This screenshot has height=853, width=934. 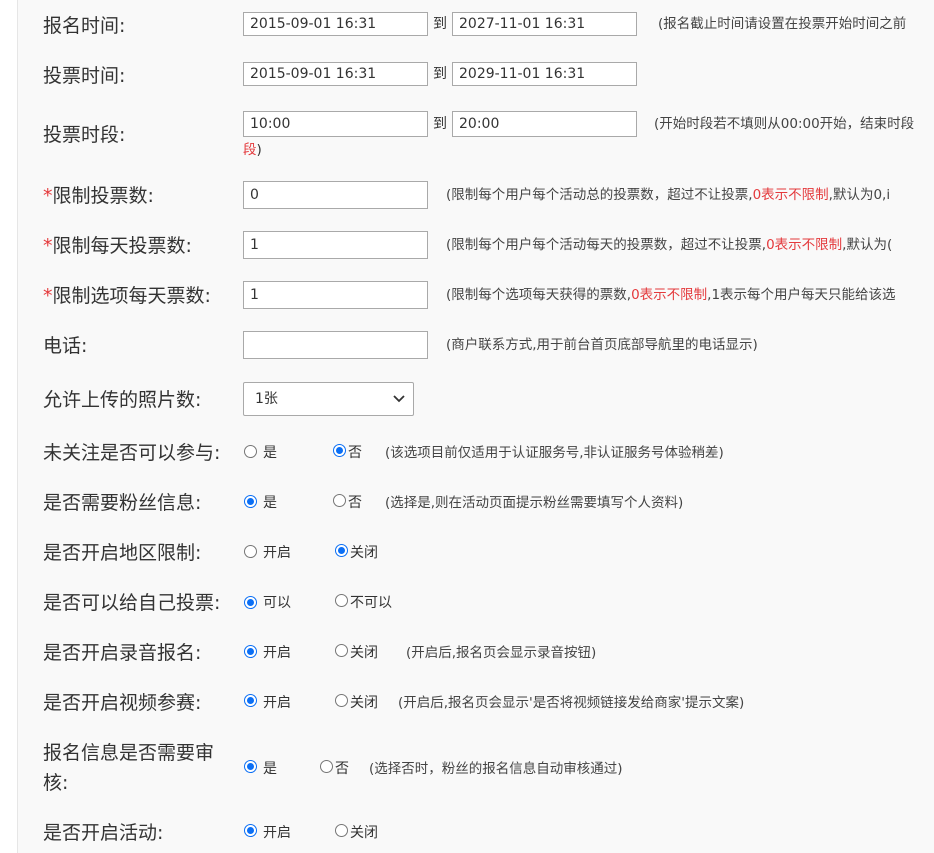 I want to click on audit-radio-no, so click(x=326, y=766).